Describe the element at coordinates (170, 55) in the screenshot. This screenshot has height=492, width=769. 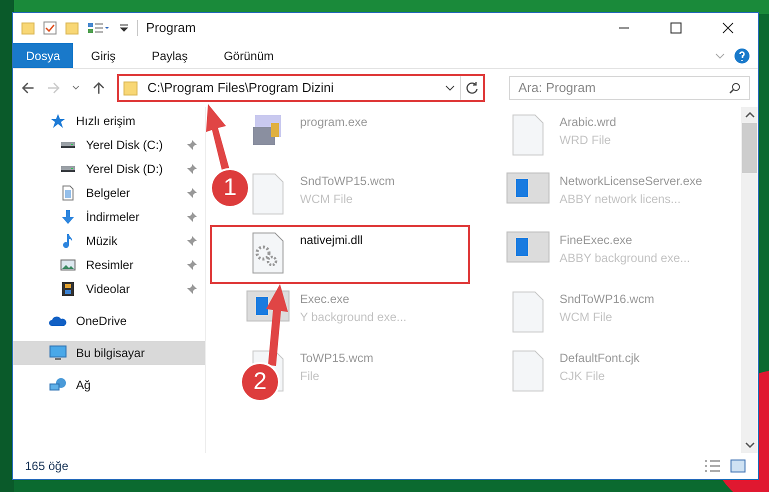
I see `ribbon-tab: Paylaş` at that location.